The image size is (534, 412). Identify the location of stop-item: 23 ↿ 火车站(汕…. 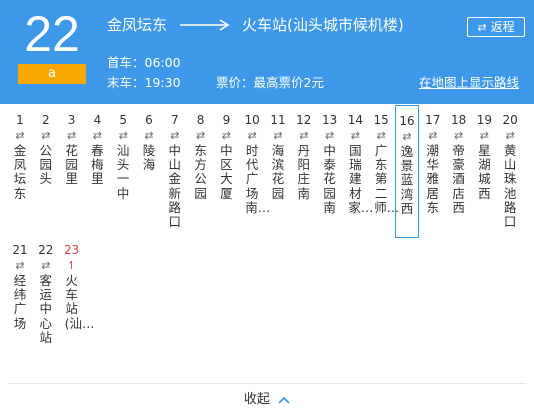
(77, 286).